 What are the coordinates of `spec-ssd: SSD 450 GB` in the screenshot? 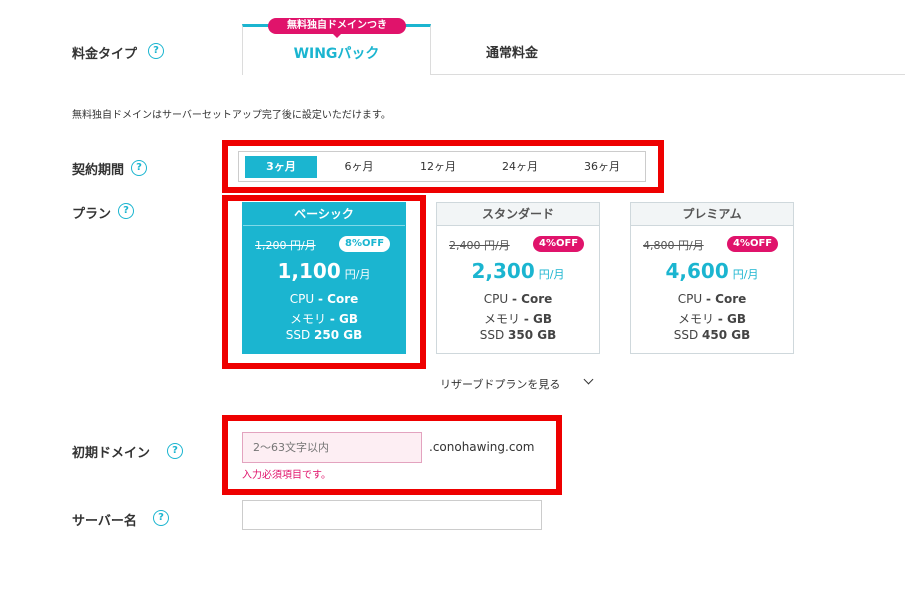 It's located at (712, 335).